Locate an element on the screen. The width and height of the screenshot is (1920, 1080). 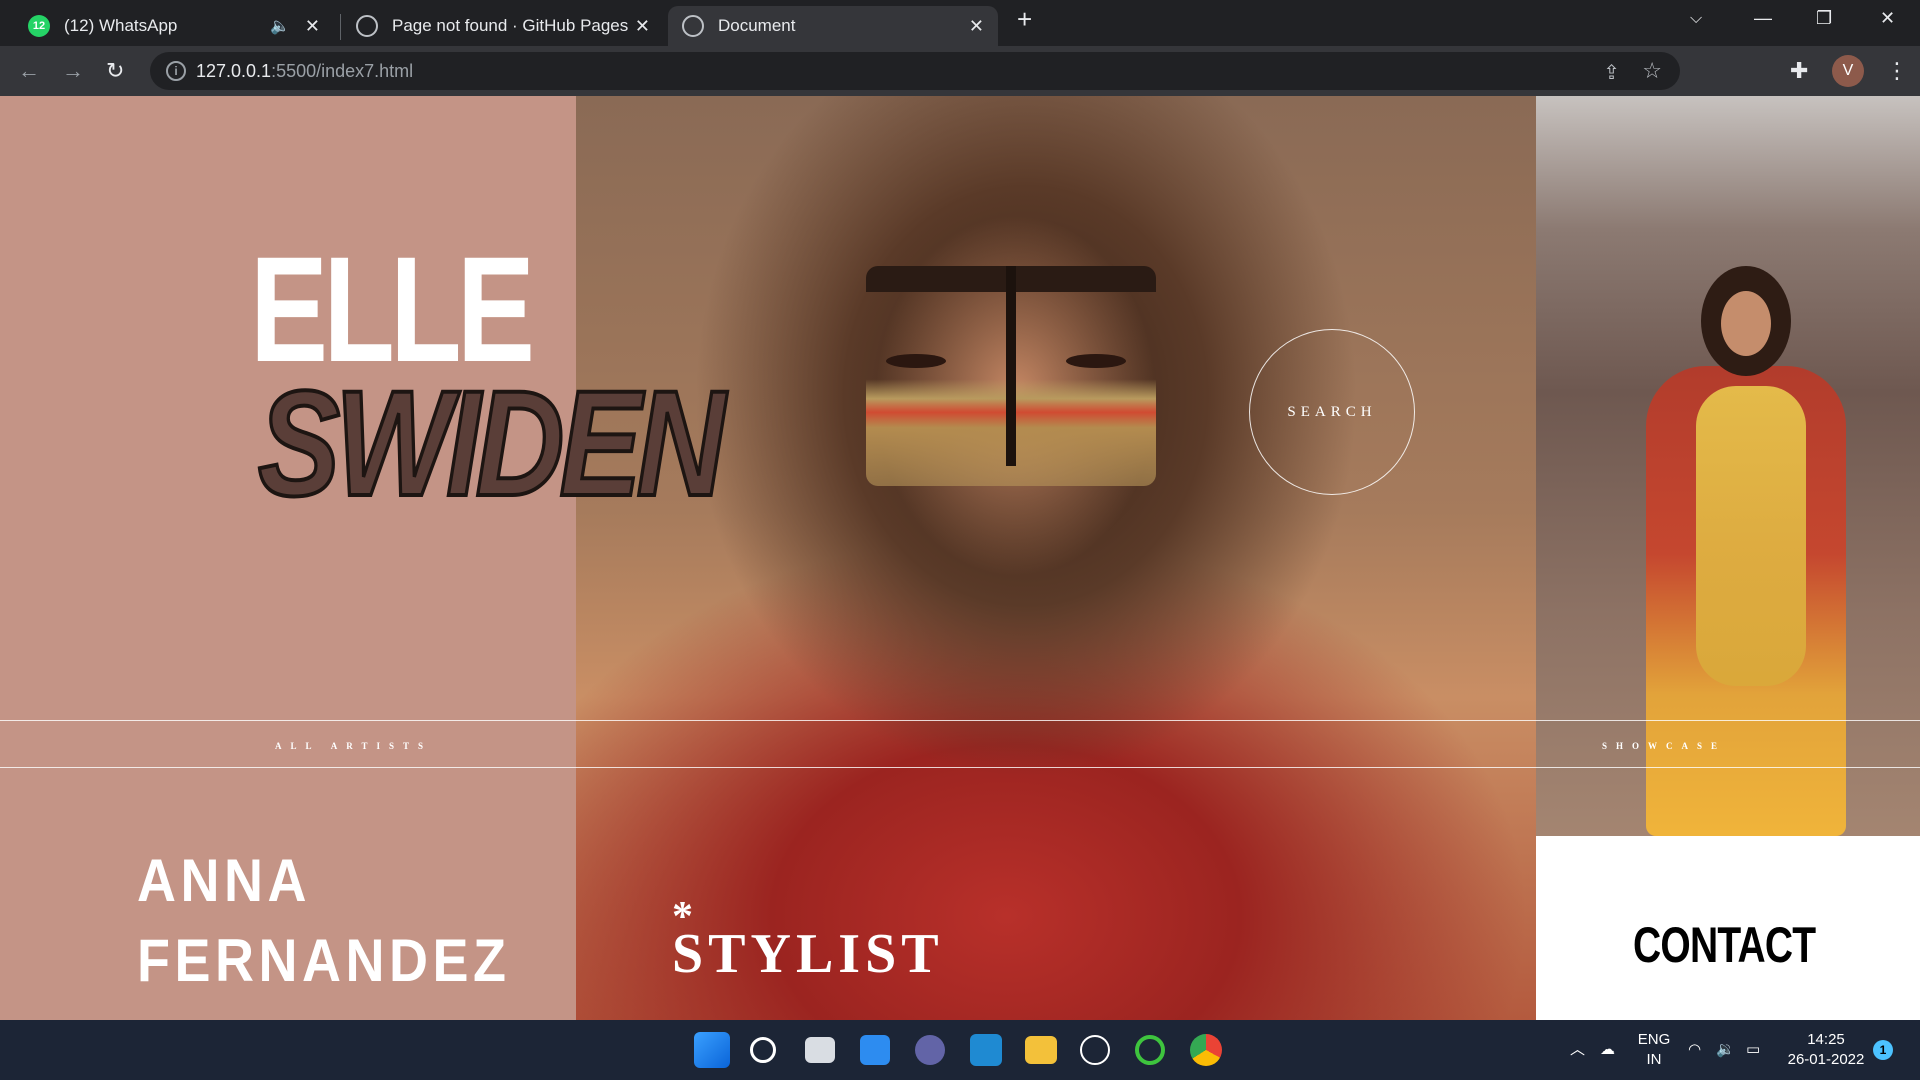
figure-face-shape is located at coordinates (1746, 323).